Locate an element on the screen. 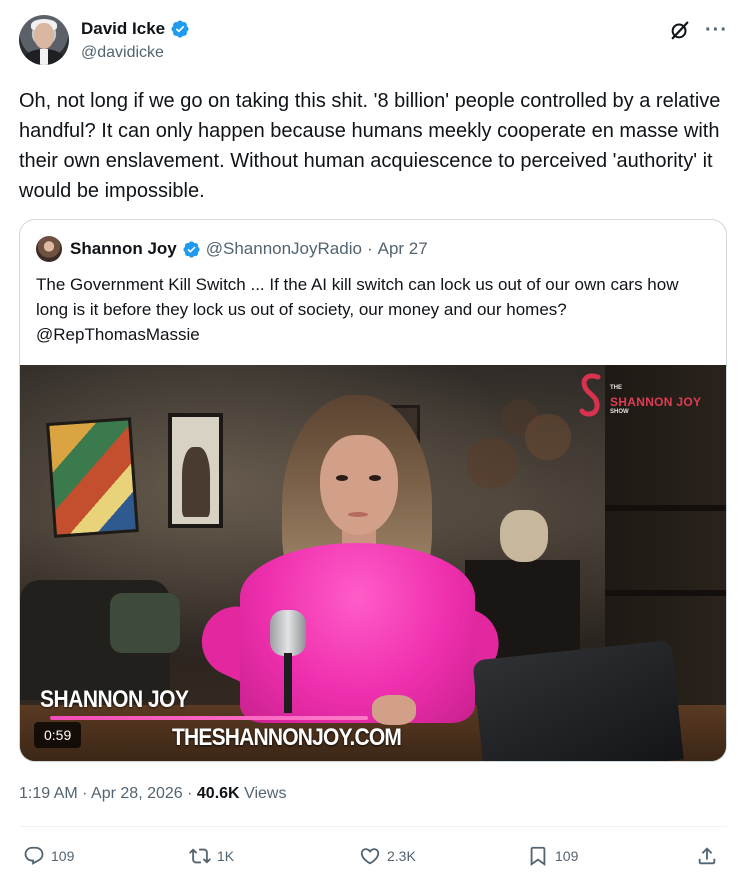 This screenshot has height=886, width=748. divider is located at coordinates (373, 826).